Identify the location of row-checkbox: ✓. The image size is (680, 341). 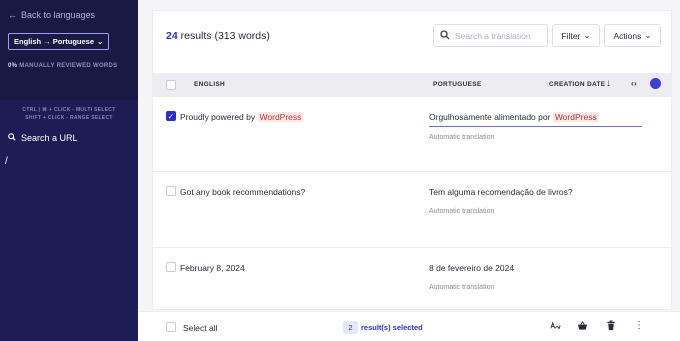
(171, 116).